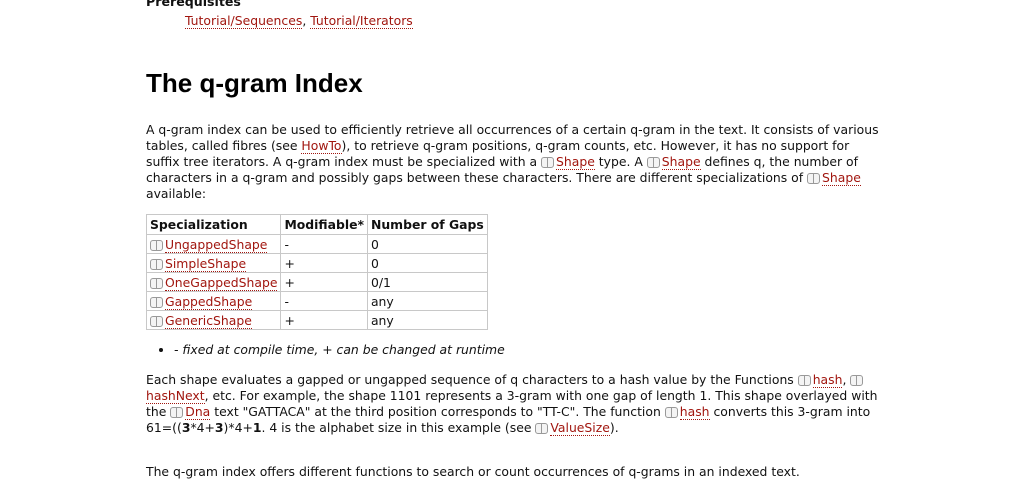 The height and width of the screenshot is (480, 1009). I want to click on table-row: OneGappedShape + 0/1, so click(316, 282).